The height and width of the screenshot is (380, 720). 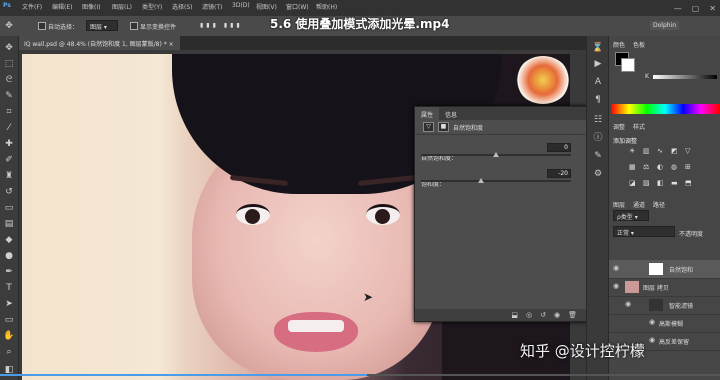 What do you see at coordinates (646, 183) in the screenshot?
I see `posterize-icon: ▨` at bounding box center [646, 183].